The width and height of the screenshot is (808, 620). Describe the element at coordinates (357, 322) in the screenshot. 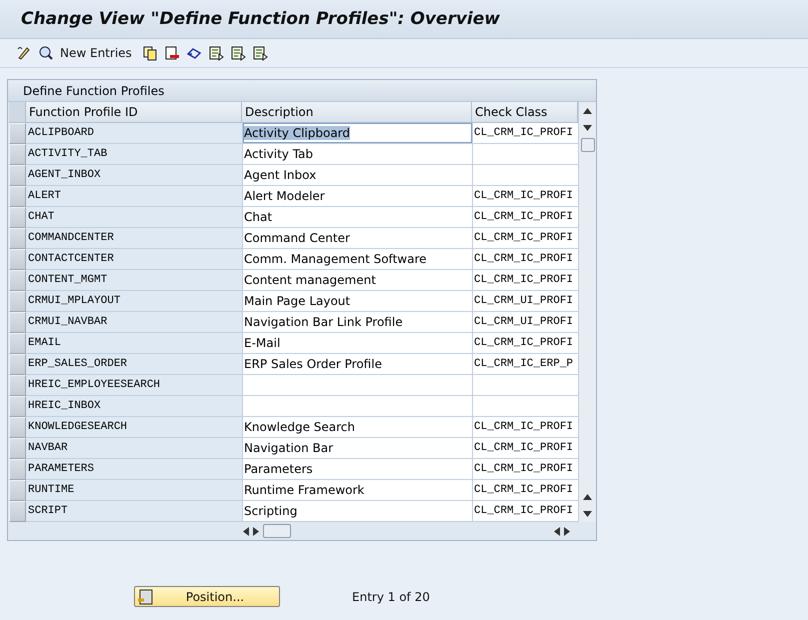

I see `table-cell: Navigation Bar Link Profile` at that location.